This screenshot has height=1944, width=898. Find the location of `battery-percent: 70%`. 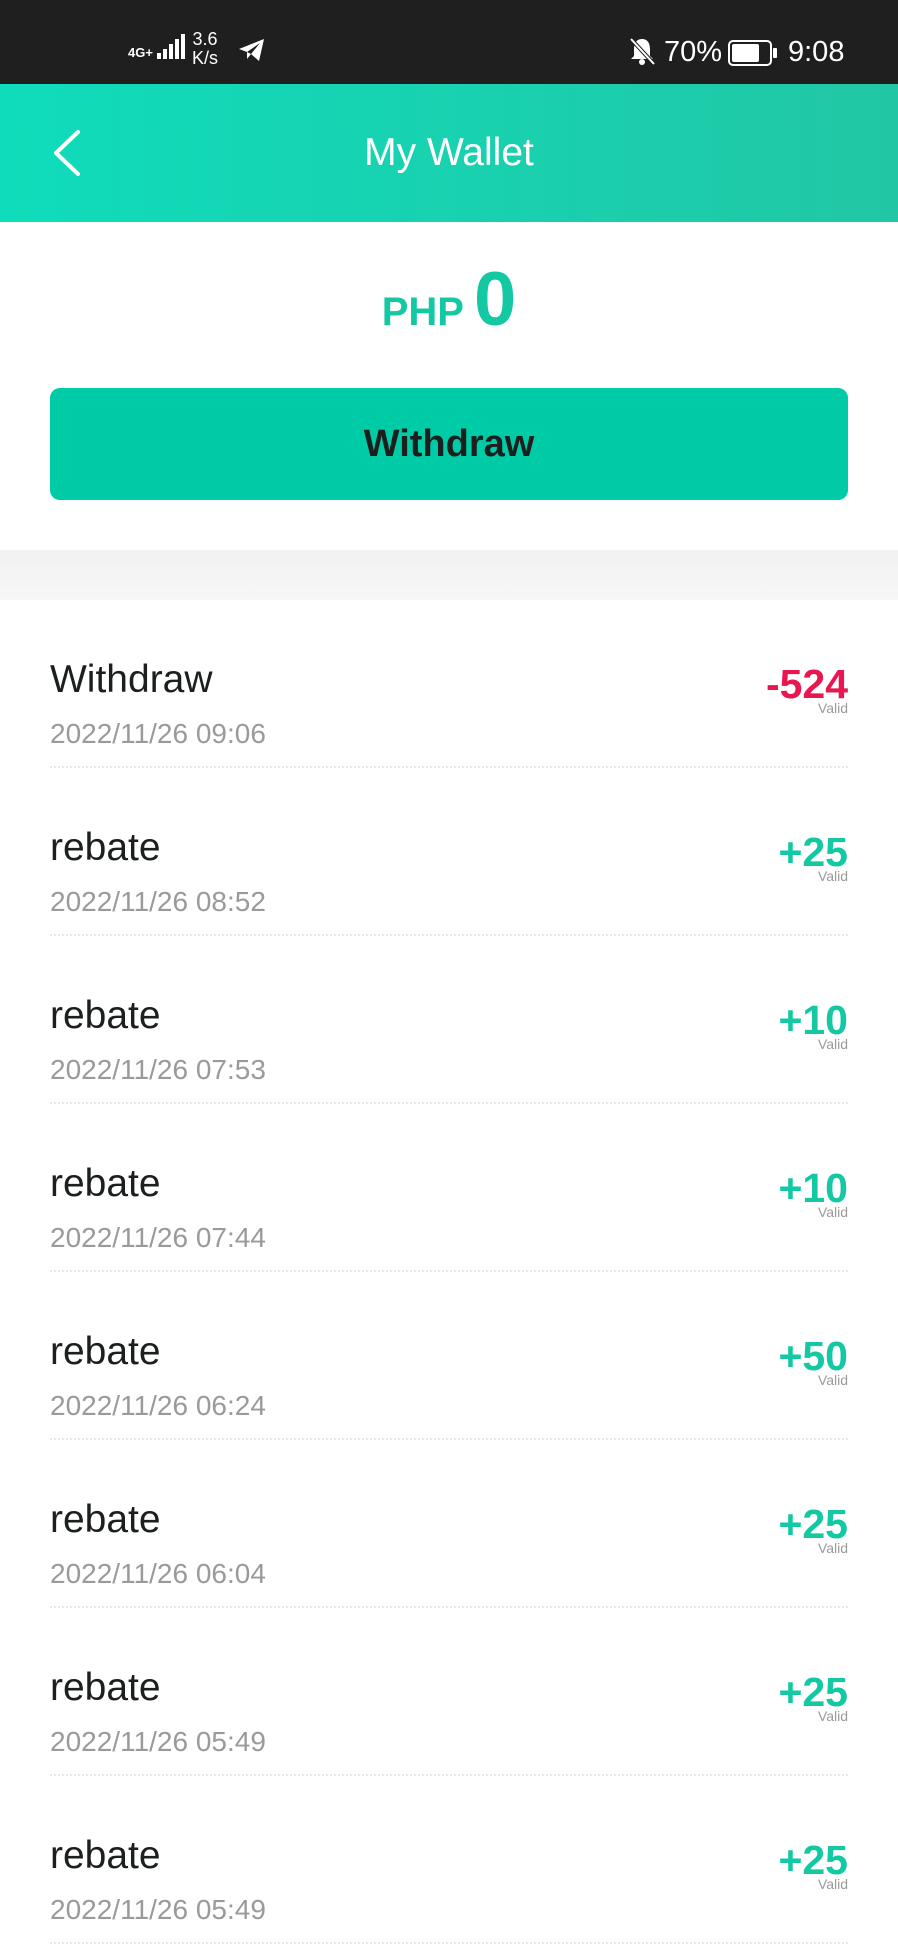

battery-percent: 70% is located at coordinates (693, 52).